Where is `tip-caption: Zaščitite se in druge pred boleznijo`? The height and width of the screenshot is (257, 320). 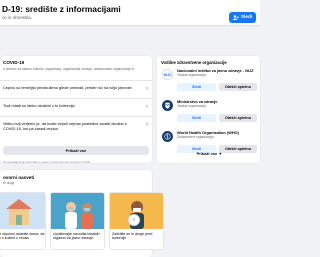
tip-caption: Zaščitite se in druge pred boleznijo is located at coordinates (132, 236).